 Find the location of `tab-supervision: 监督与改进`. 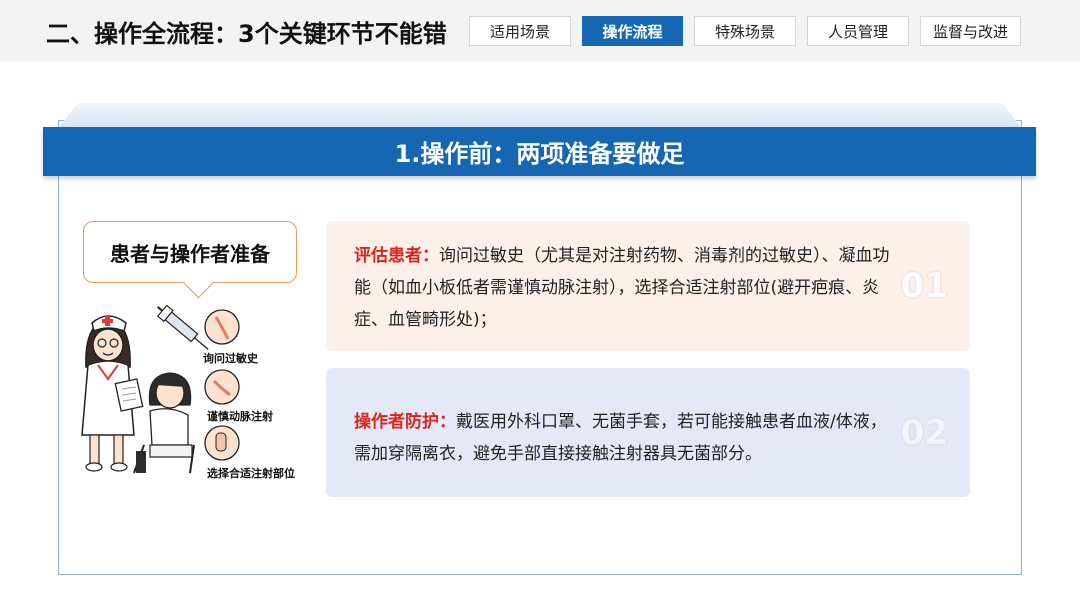

tab-supervision: 监督与改进 is located at coordinates (970, 31).